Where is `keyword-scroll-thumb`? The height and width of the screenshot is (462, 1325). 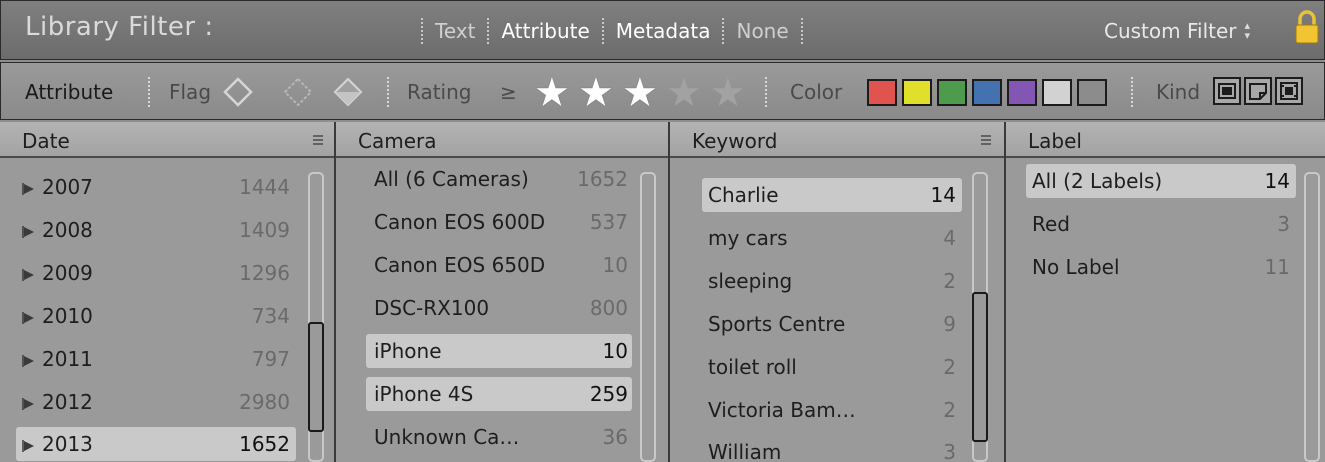
keyword-scroll-thumb is located at coordinates (980, 367).